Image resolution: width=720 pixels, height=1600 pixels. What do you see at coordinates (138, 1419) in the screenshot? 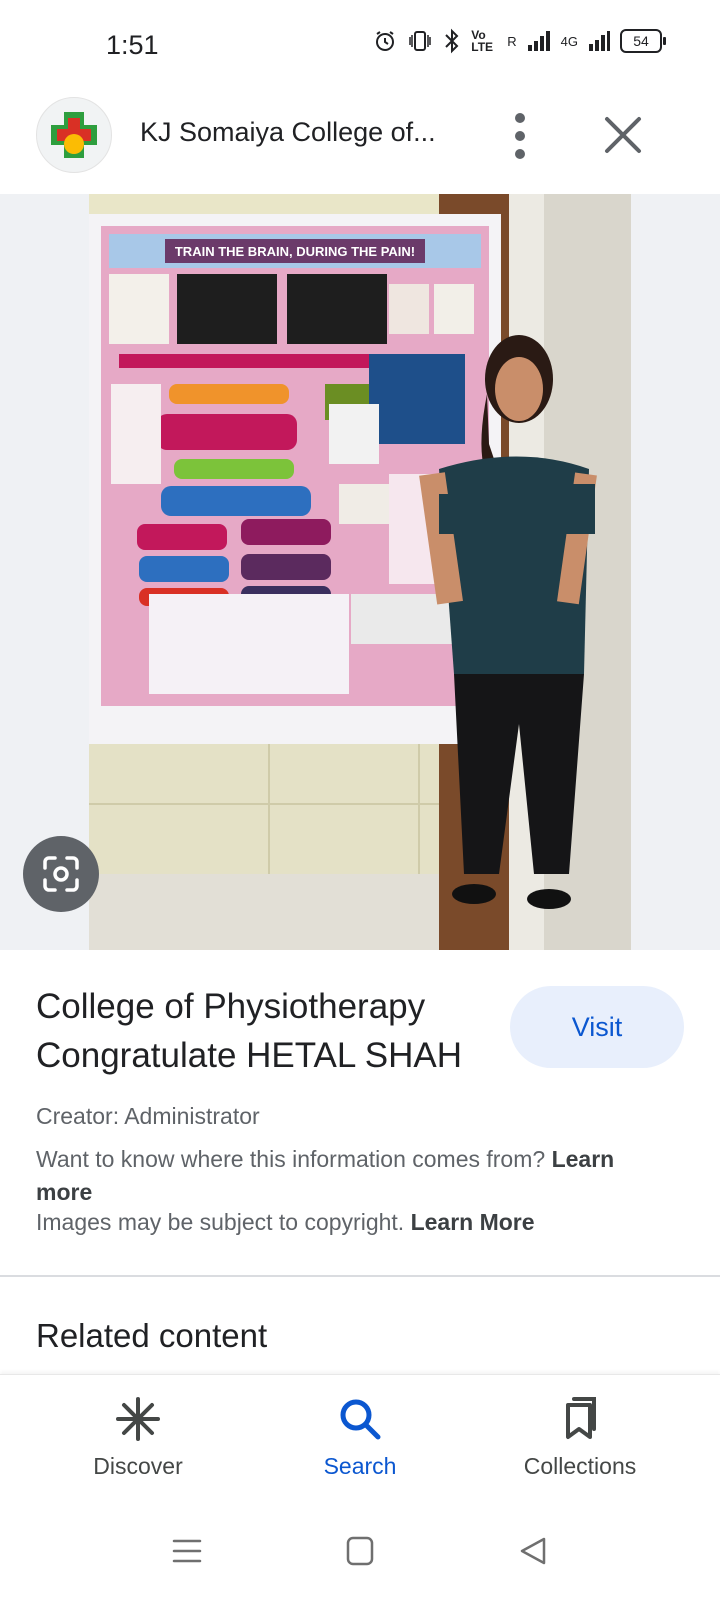
I see `asterisk-icon` at bounding box center [138, 1419].